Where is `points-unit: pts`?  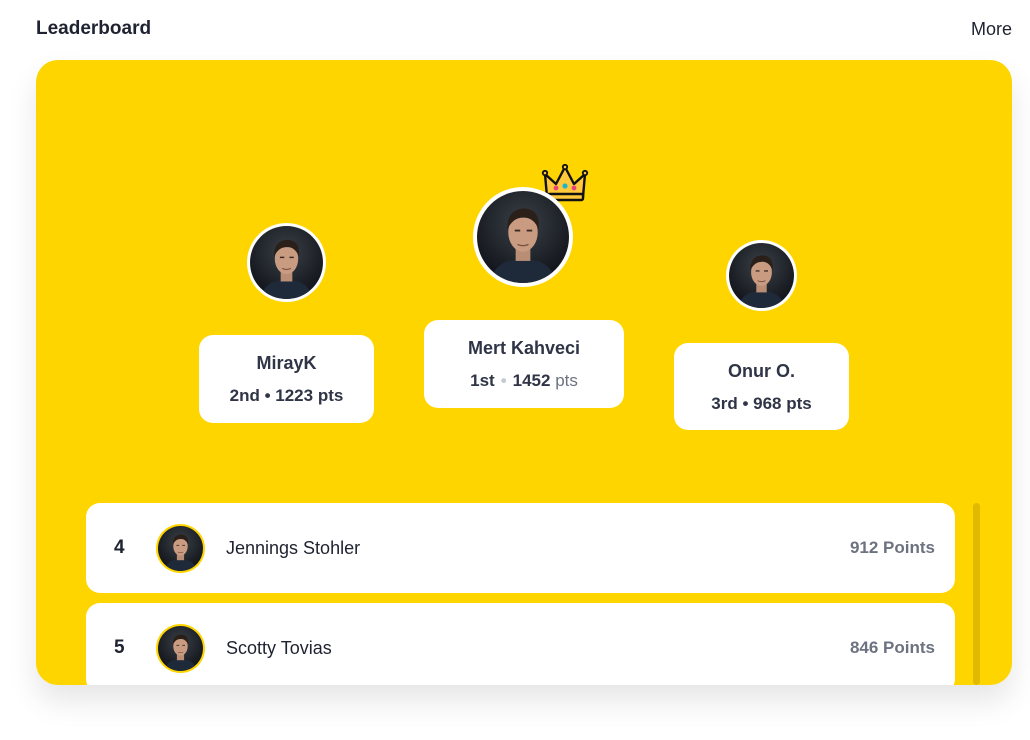
points-unit: pts is located at coordinates (566, 380).